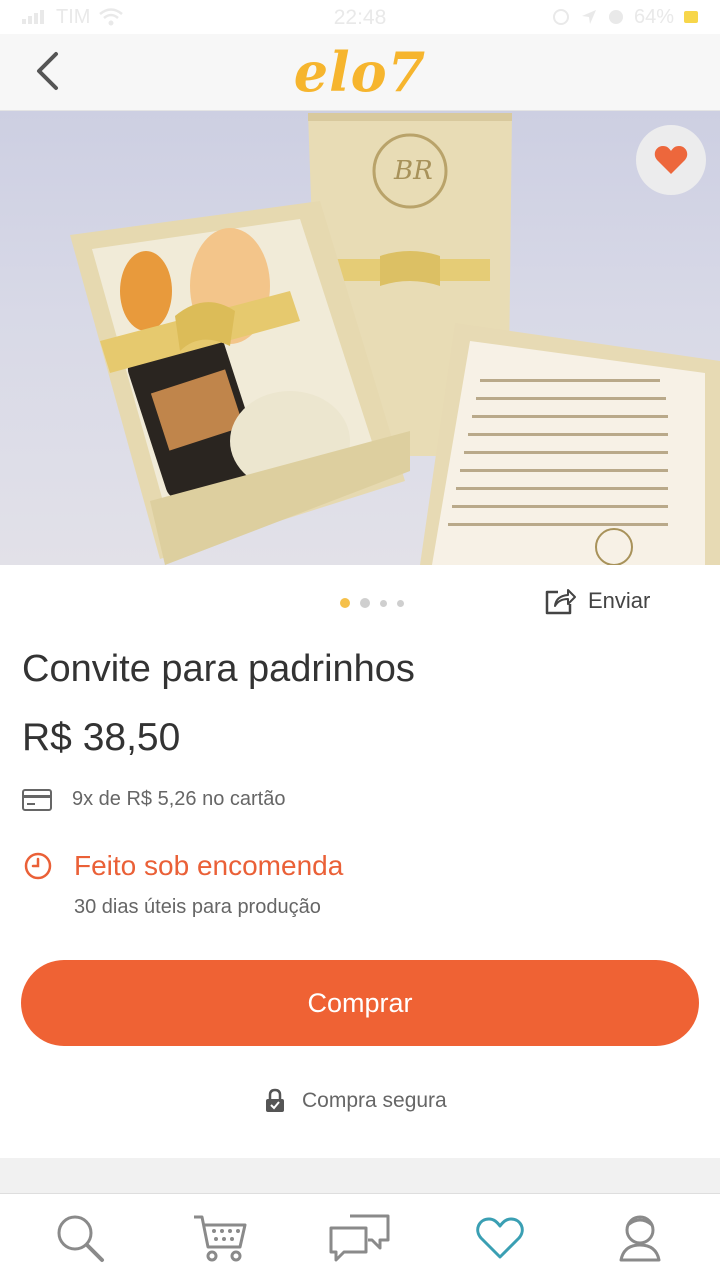 This screenshot has width=720, height=1280. I want to click on nav-messages, so click(360, 1238).